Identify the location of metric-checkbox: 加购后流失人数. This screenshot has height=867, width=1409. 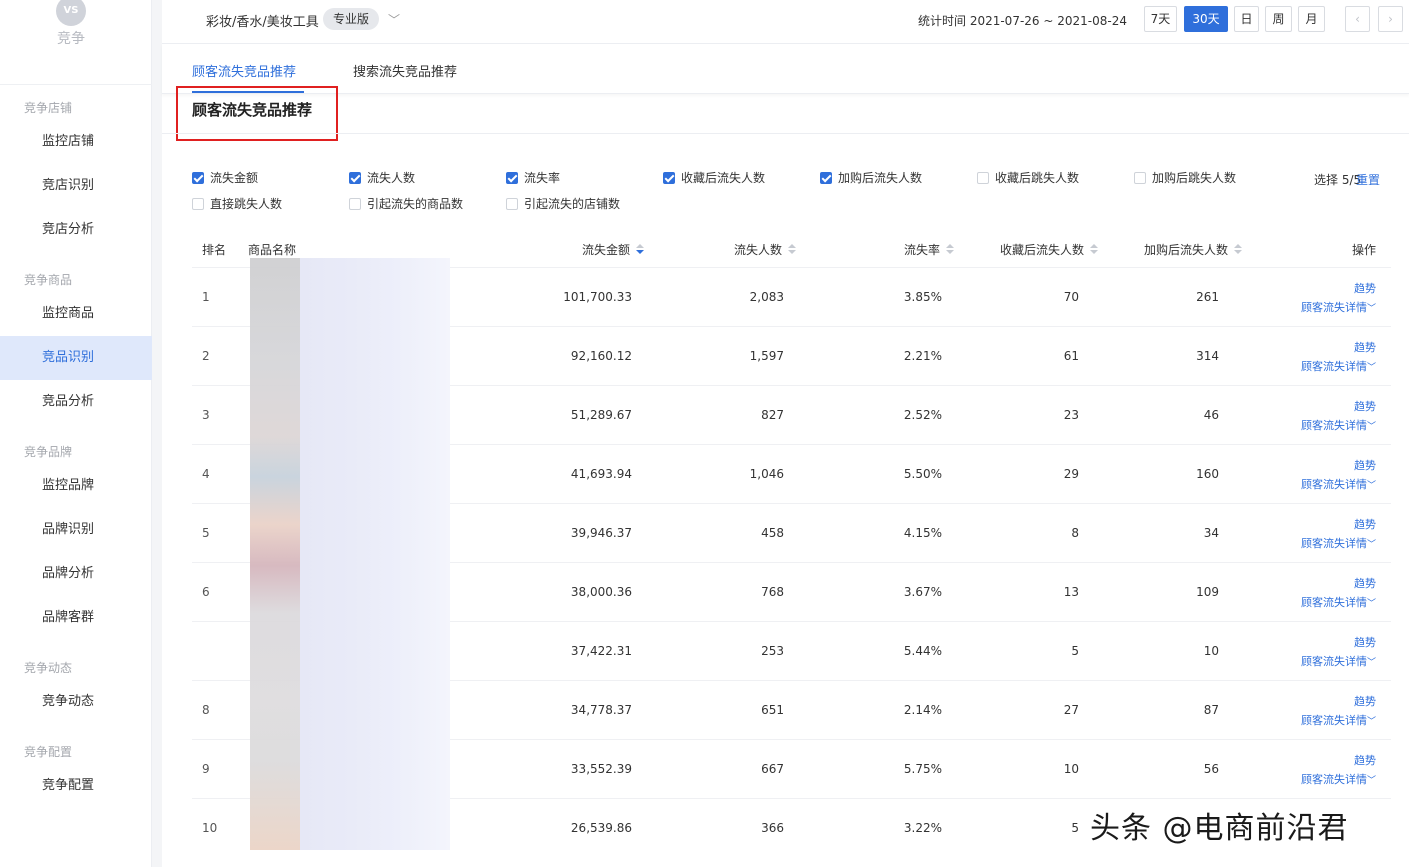
(871, 179).